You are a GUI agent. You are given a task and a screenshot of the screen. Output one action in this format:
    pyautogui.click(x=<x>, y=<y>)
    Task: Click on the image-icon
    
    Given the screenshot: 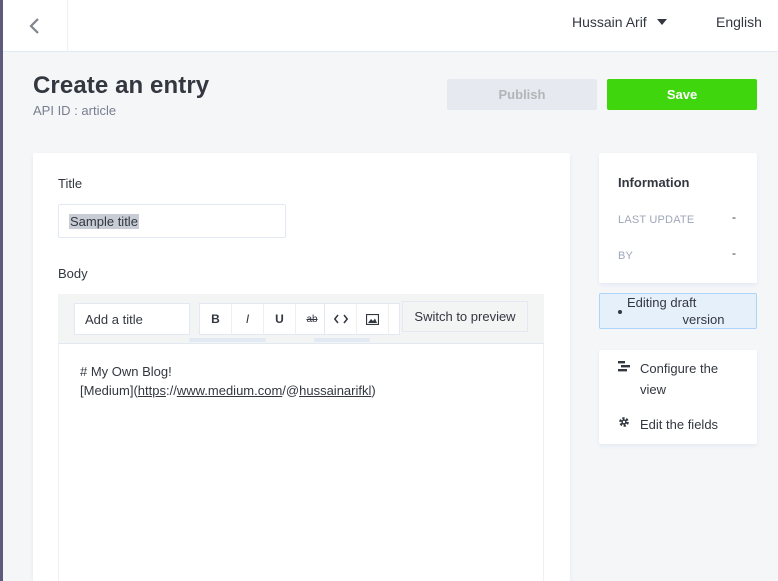 What is the action you would take?
    pyautogui.click(x=372, y=319)
    